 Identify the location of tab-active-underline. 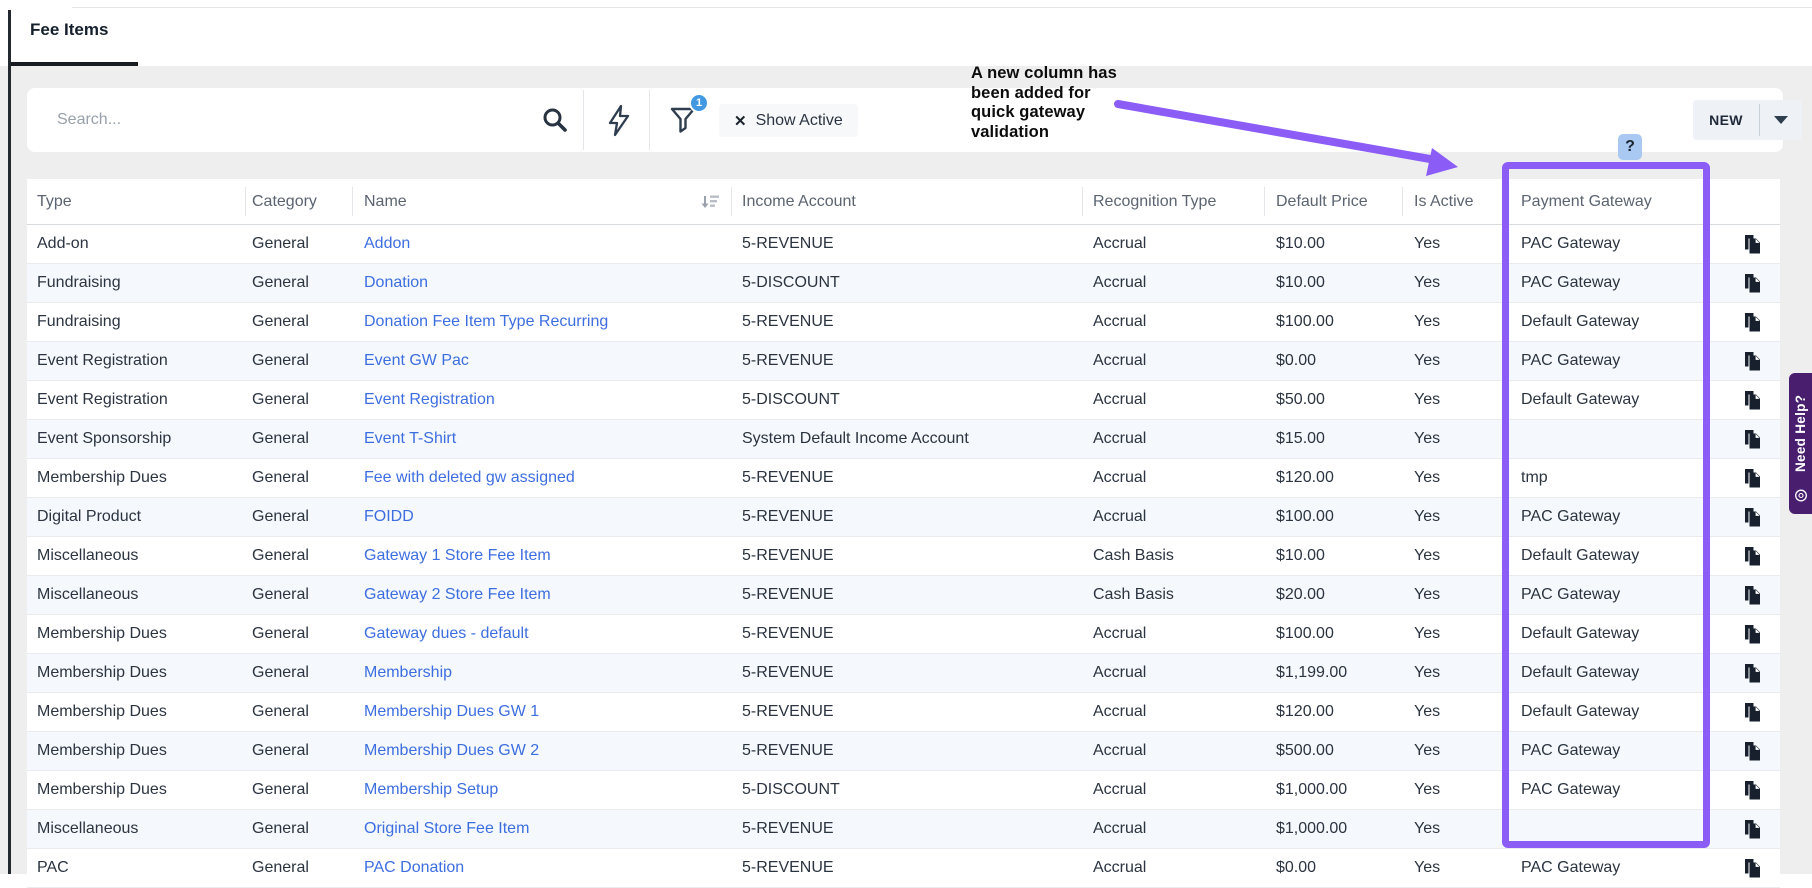
(74, 64).